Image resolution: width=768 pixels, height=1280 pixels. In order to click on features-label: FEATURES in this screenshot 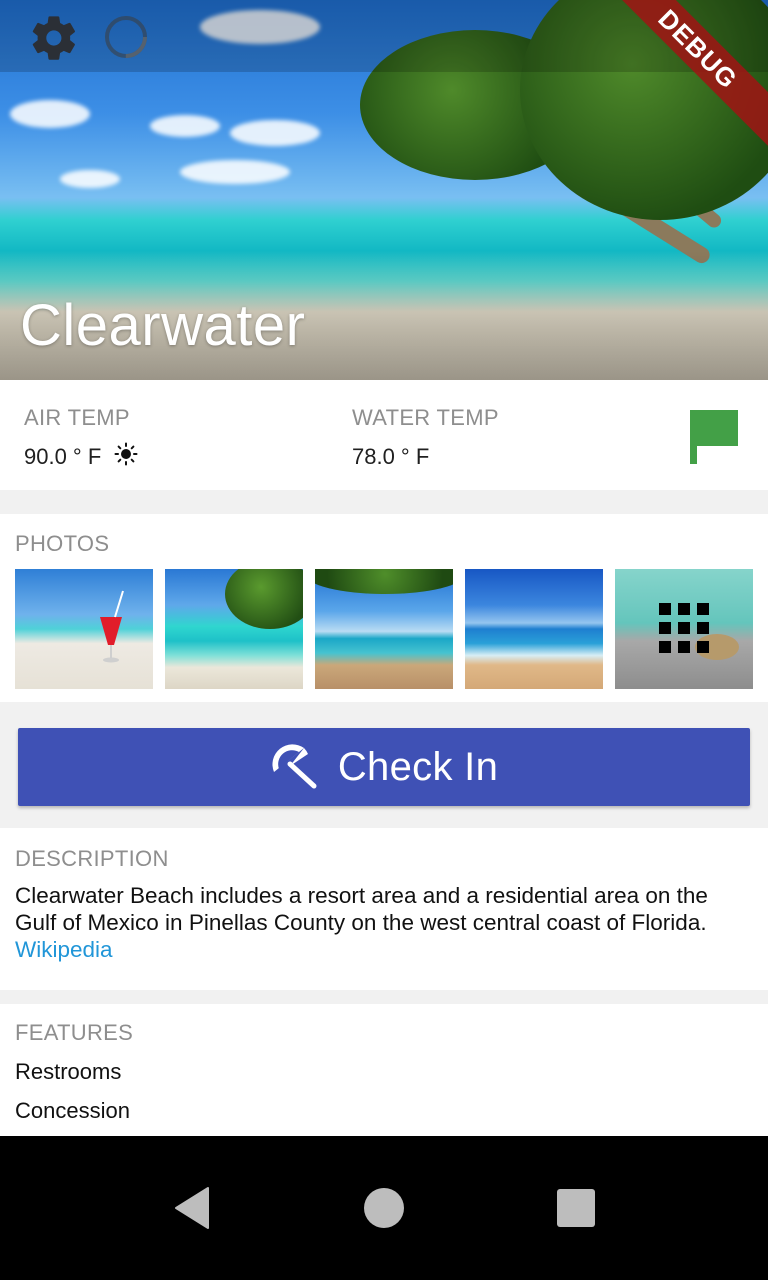, I will do `click(74, 1032)`.